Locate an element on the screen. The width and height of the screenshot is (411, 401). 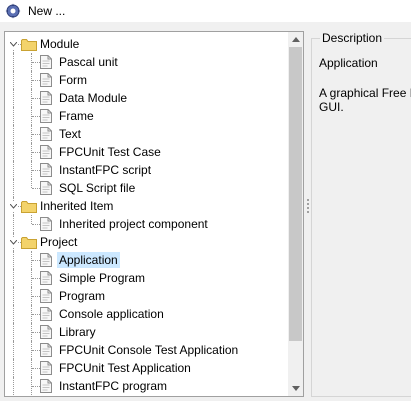
panel-splitter is located at coordinates (308, 214).